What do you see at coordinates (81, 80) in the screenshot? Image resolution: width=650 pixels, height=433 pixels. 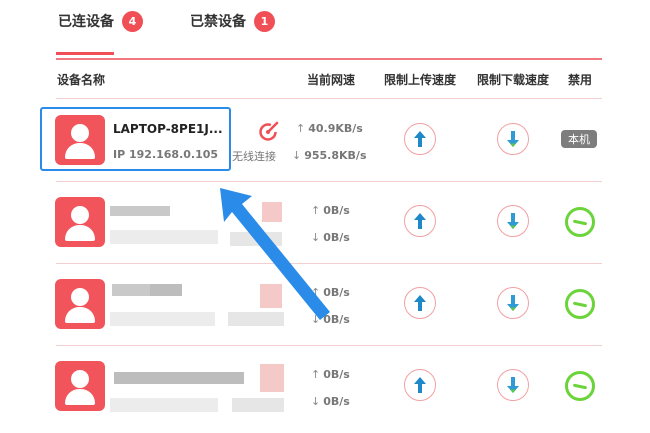 I see `col-header-device-name: 设备名称` at bounding box center [81, 80].